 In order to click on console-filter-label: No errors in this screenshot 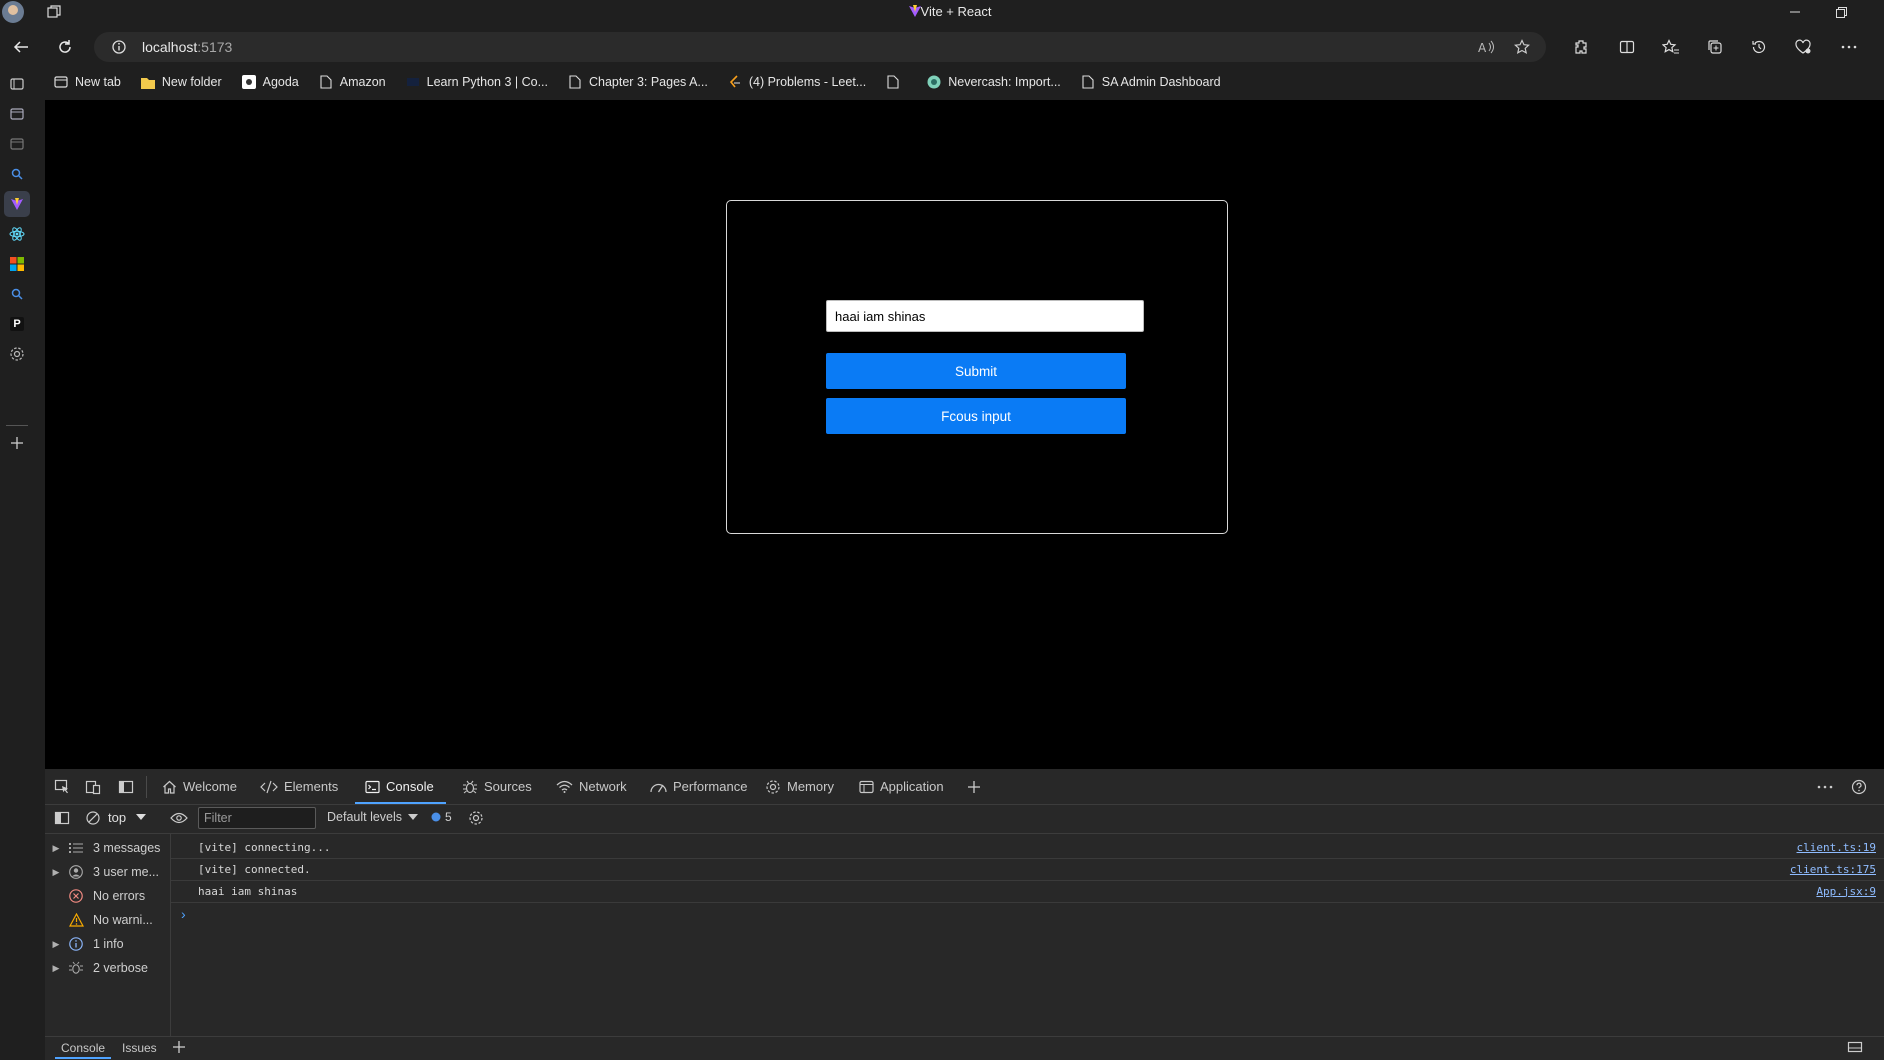, I will do `click(119, 896)`.